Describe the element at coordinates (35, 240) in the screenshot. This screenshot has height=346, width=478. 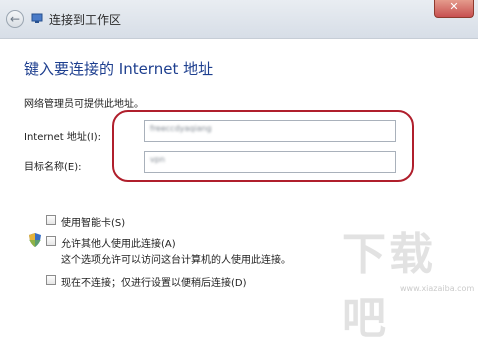
I see `shield-icon` at that location.